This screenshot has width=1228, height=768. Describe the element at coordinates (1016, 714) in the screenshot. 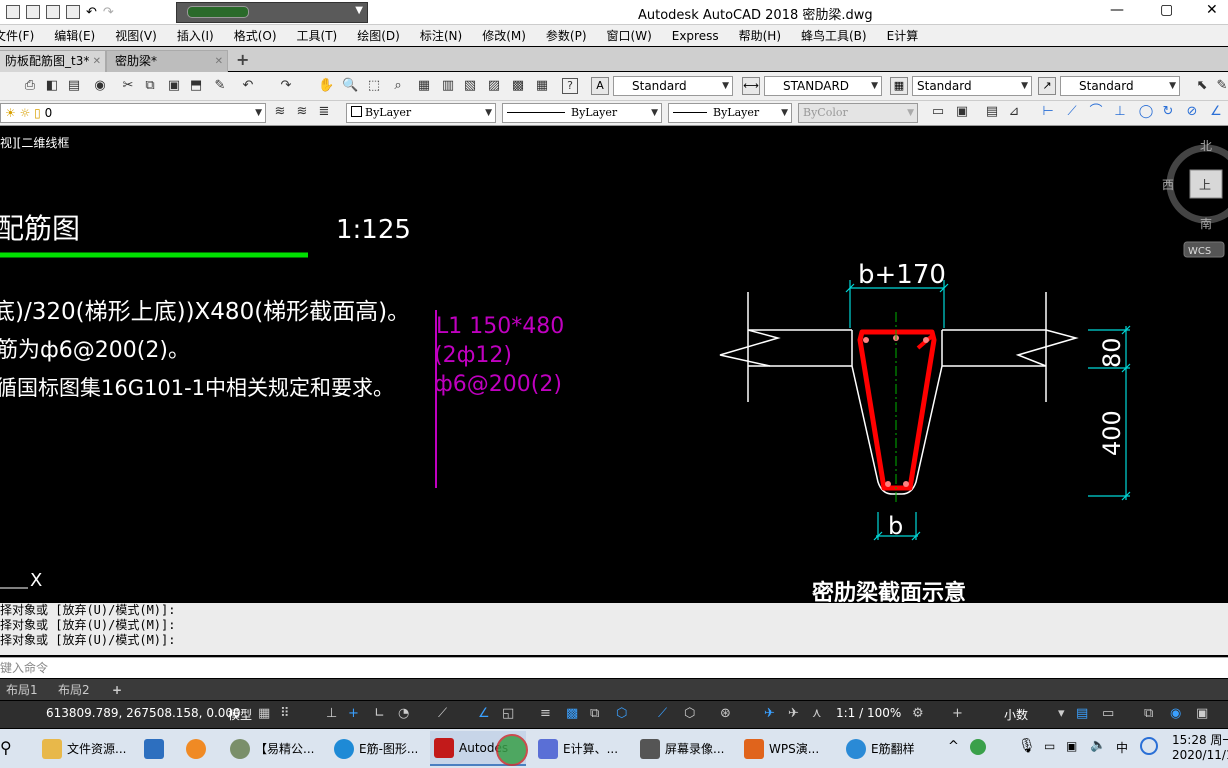

I see `units-value: 小数` at that location.